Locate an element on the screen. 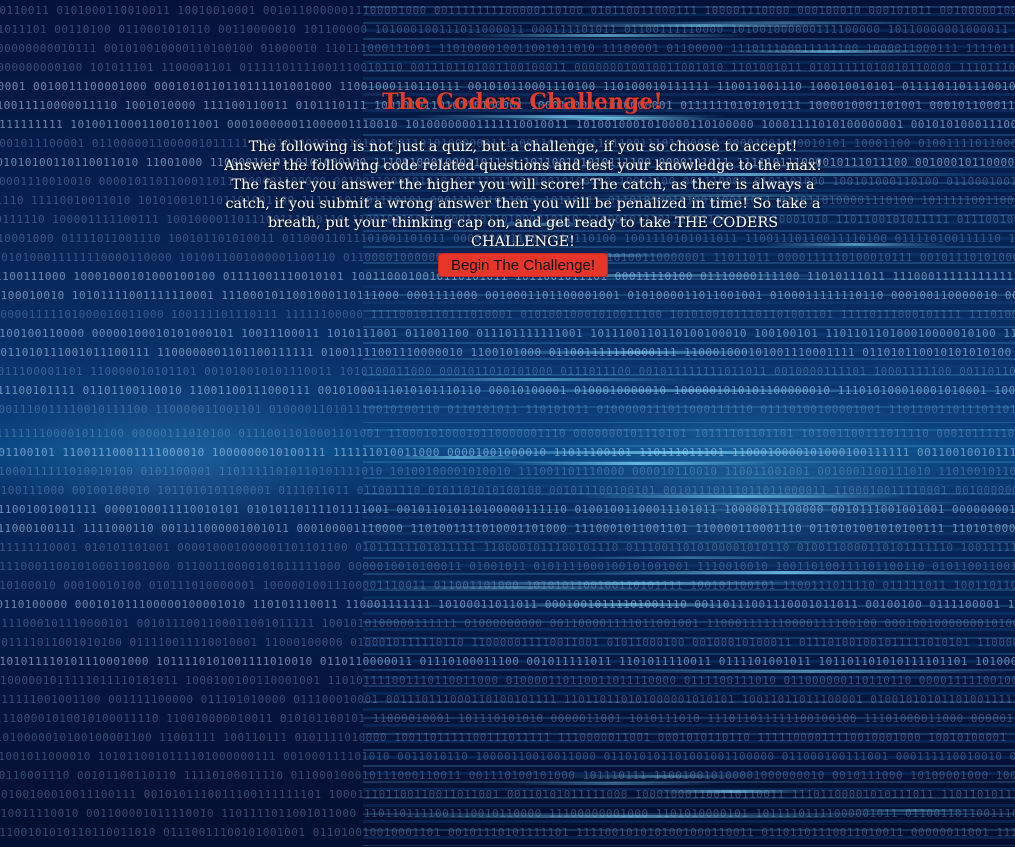 The height and width of the screenshot is (847, 1015). begin-challenge-button: Begin The Challenge! is located at coordinates (523, 265).